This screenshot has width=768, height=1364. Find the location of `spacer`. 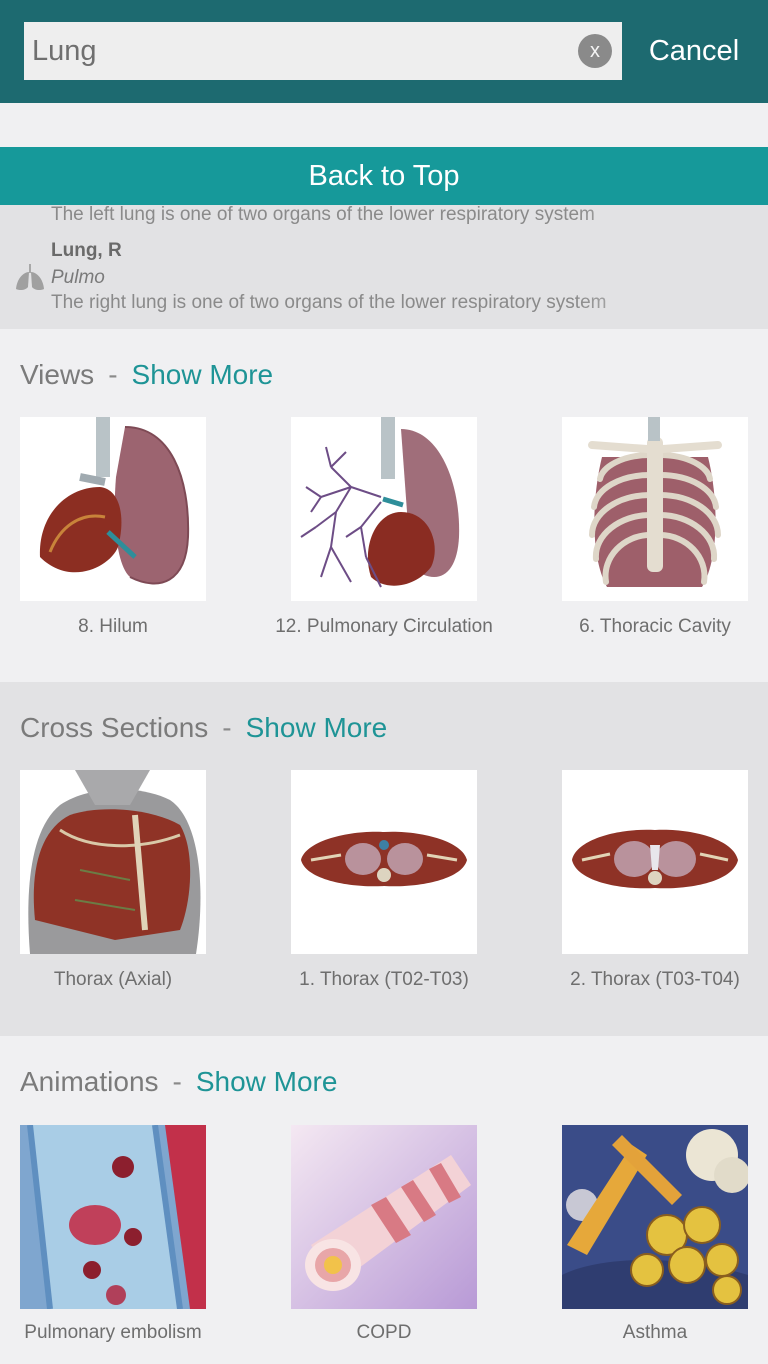

spacer is located at coordinates (384, 125).